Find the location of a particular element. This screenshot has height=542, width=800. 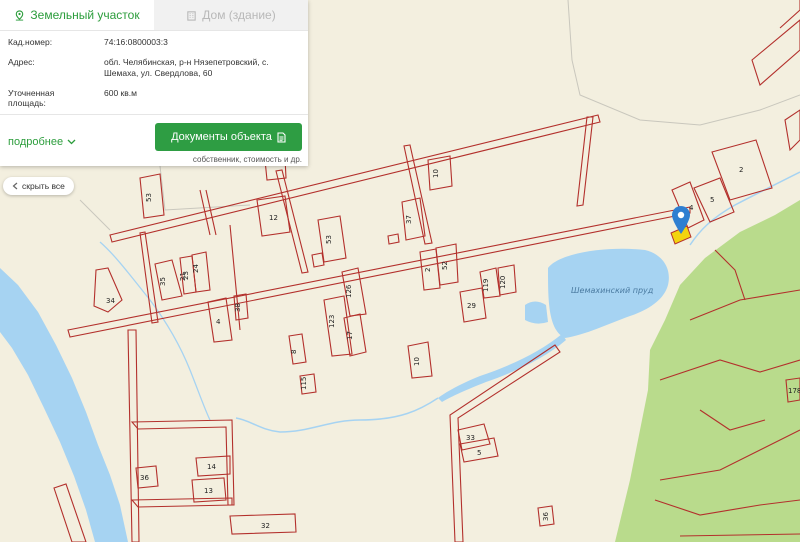

area-label: Уточненная площадь: is located at coordinates (31, 98).